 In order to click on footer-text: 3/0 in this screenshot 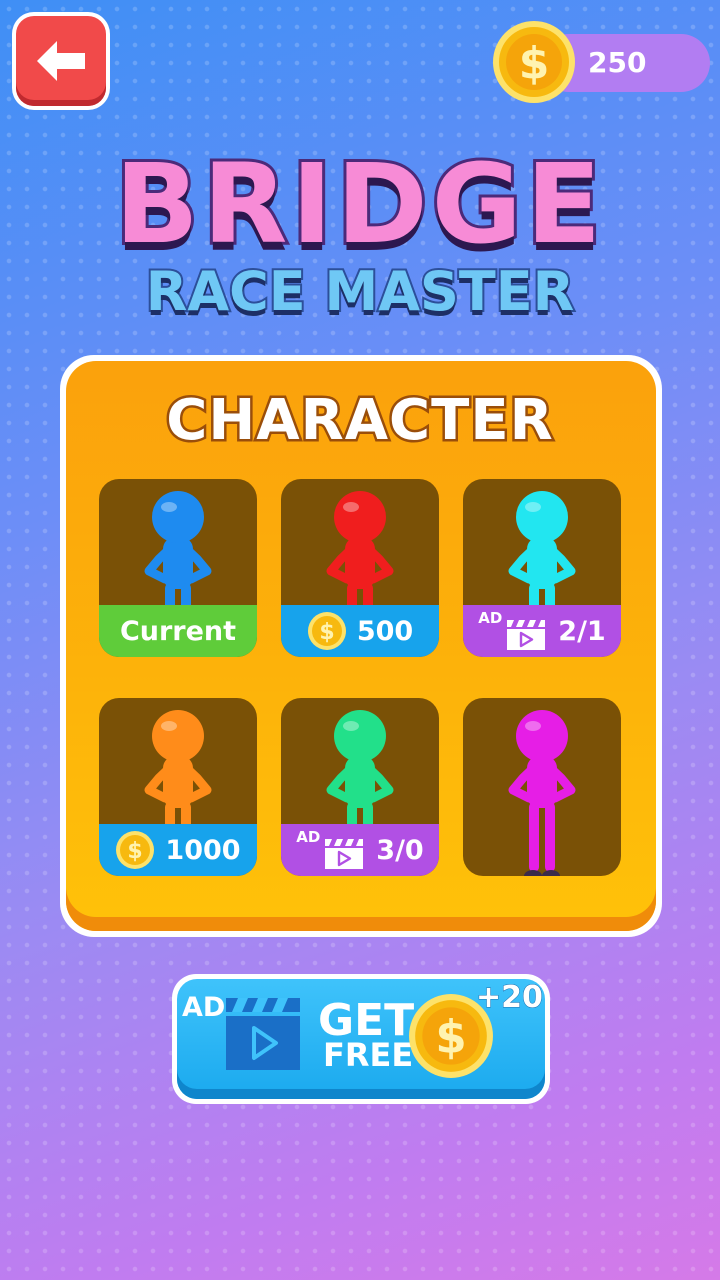, I will do `click(400, 850)`.